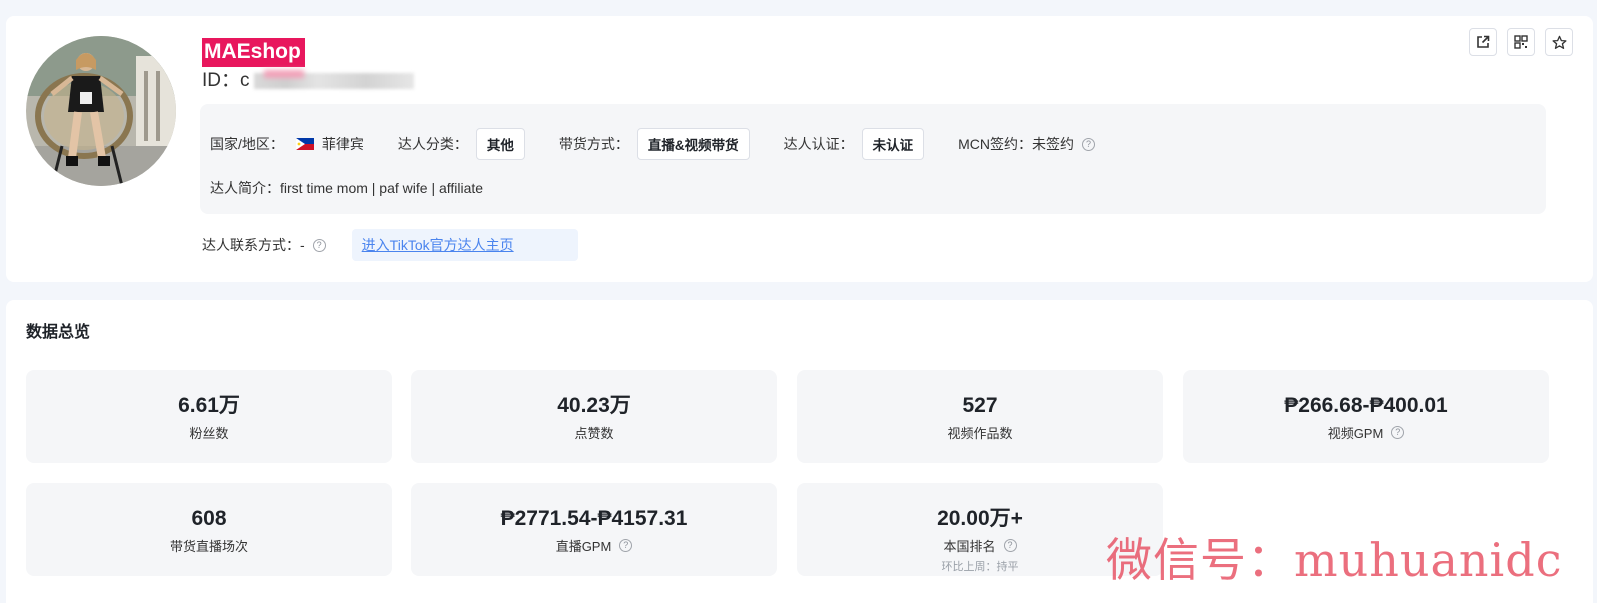  I want to click on stat-label-text: 直播GPM, so click(583, 546).